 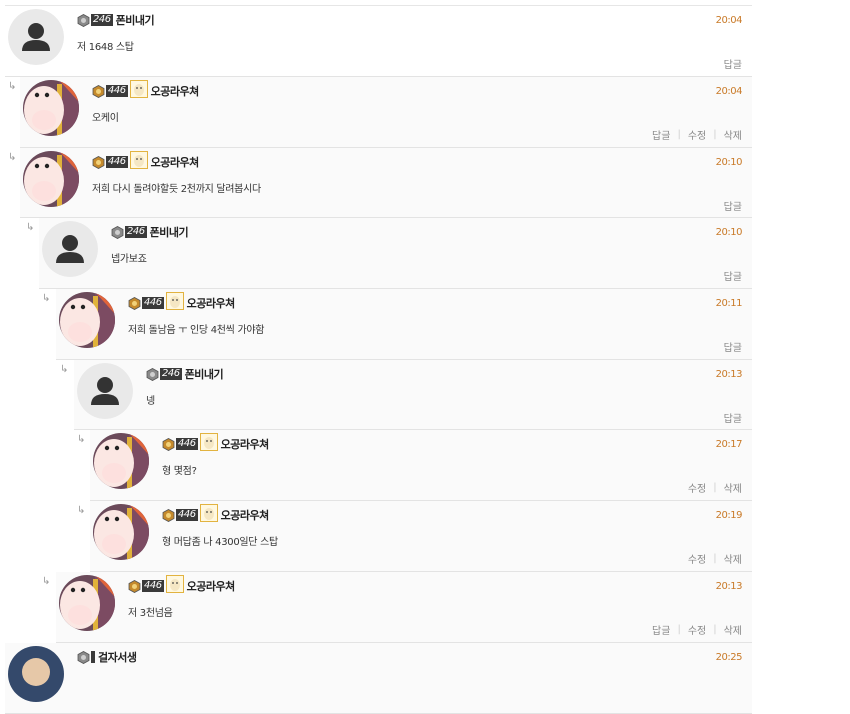 I want to click on comment-time: 20:10, so click(x=729, y=162).